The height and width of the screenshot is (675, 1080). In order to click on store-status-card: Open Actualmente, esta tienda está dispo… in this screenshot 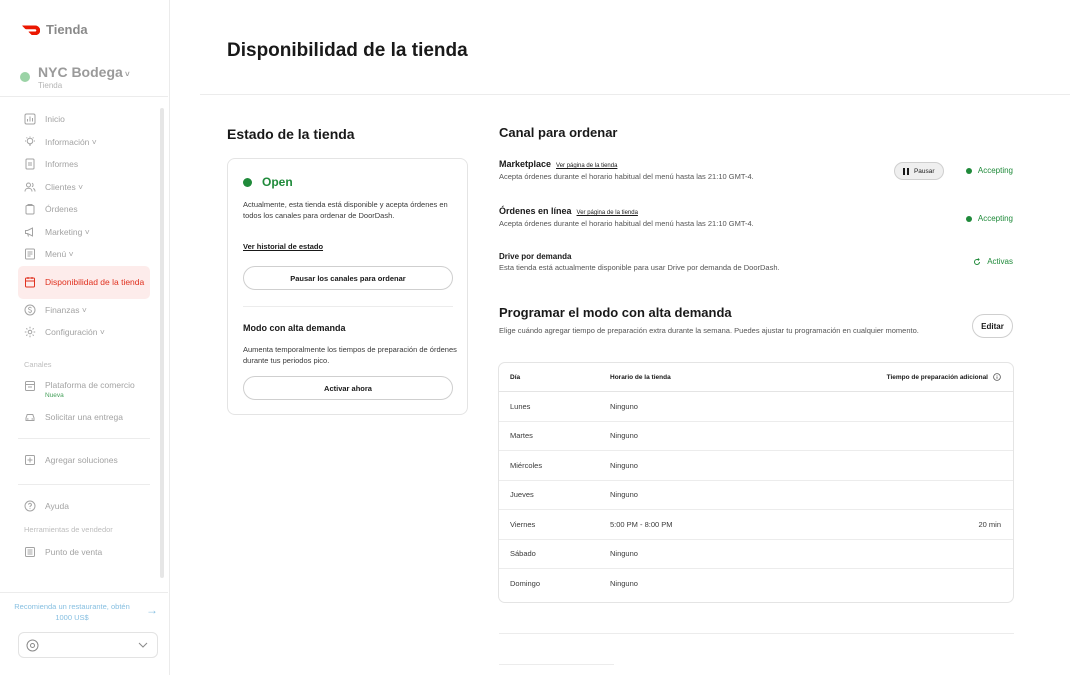, I will do `click(347, 286)`.